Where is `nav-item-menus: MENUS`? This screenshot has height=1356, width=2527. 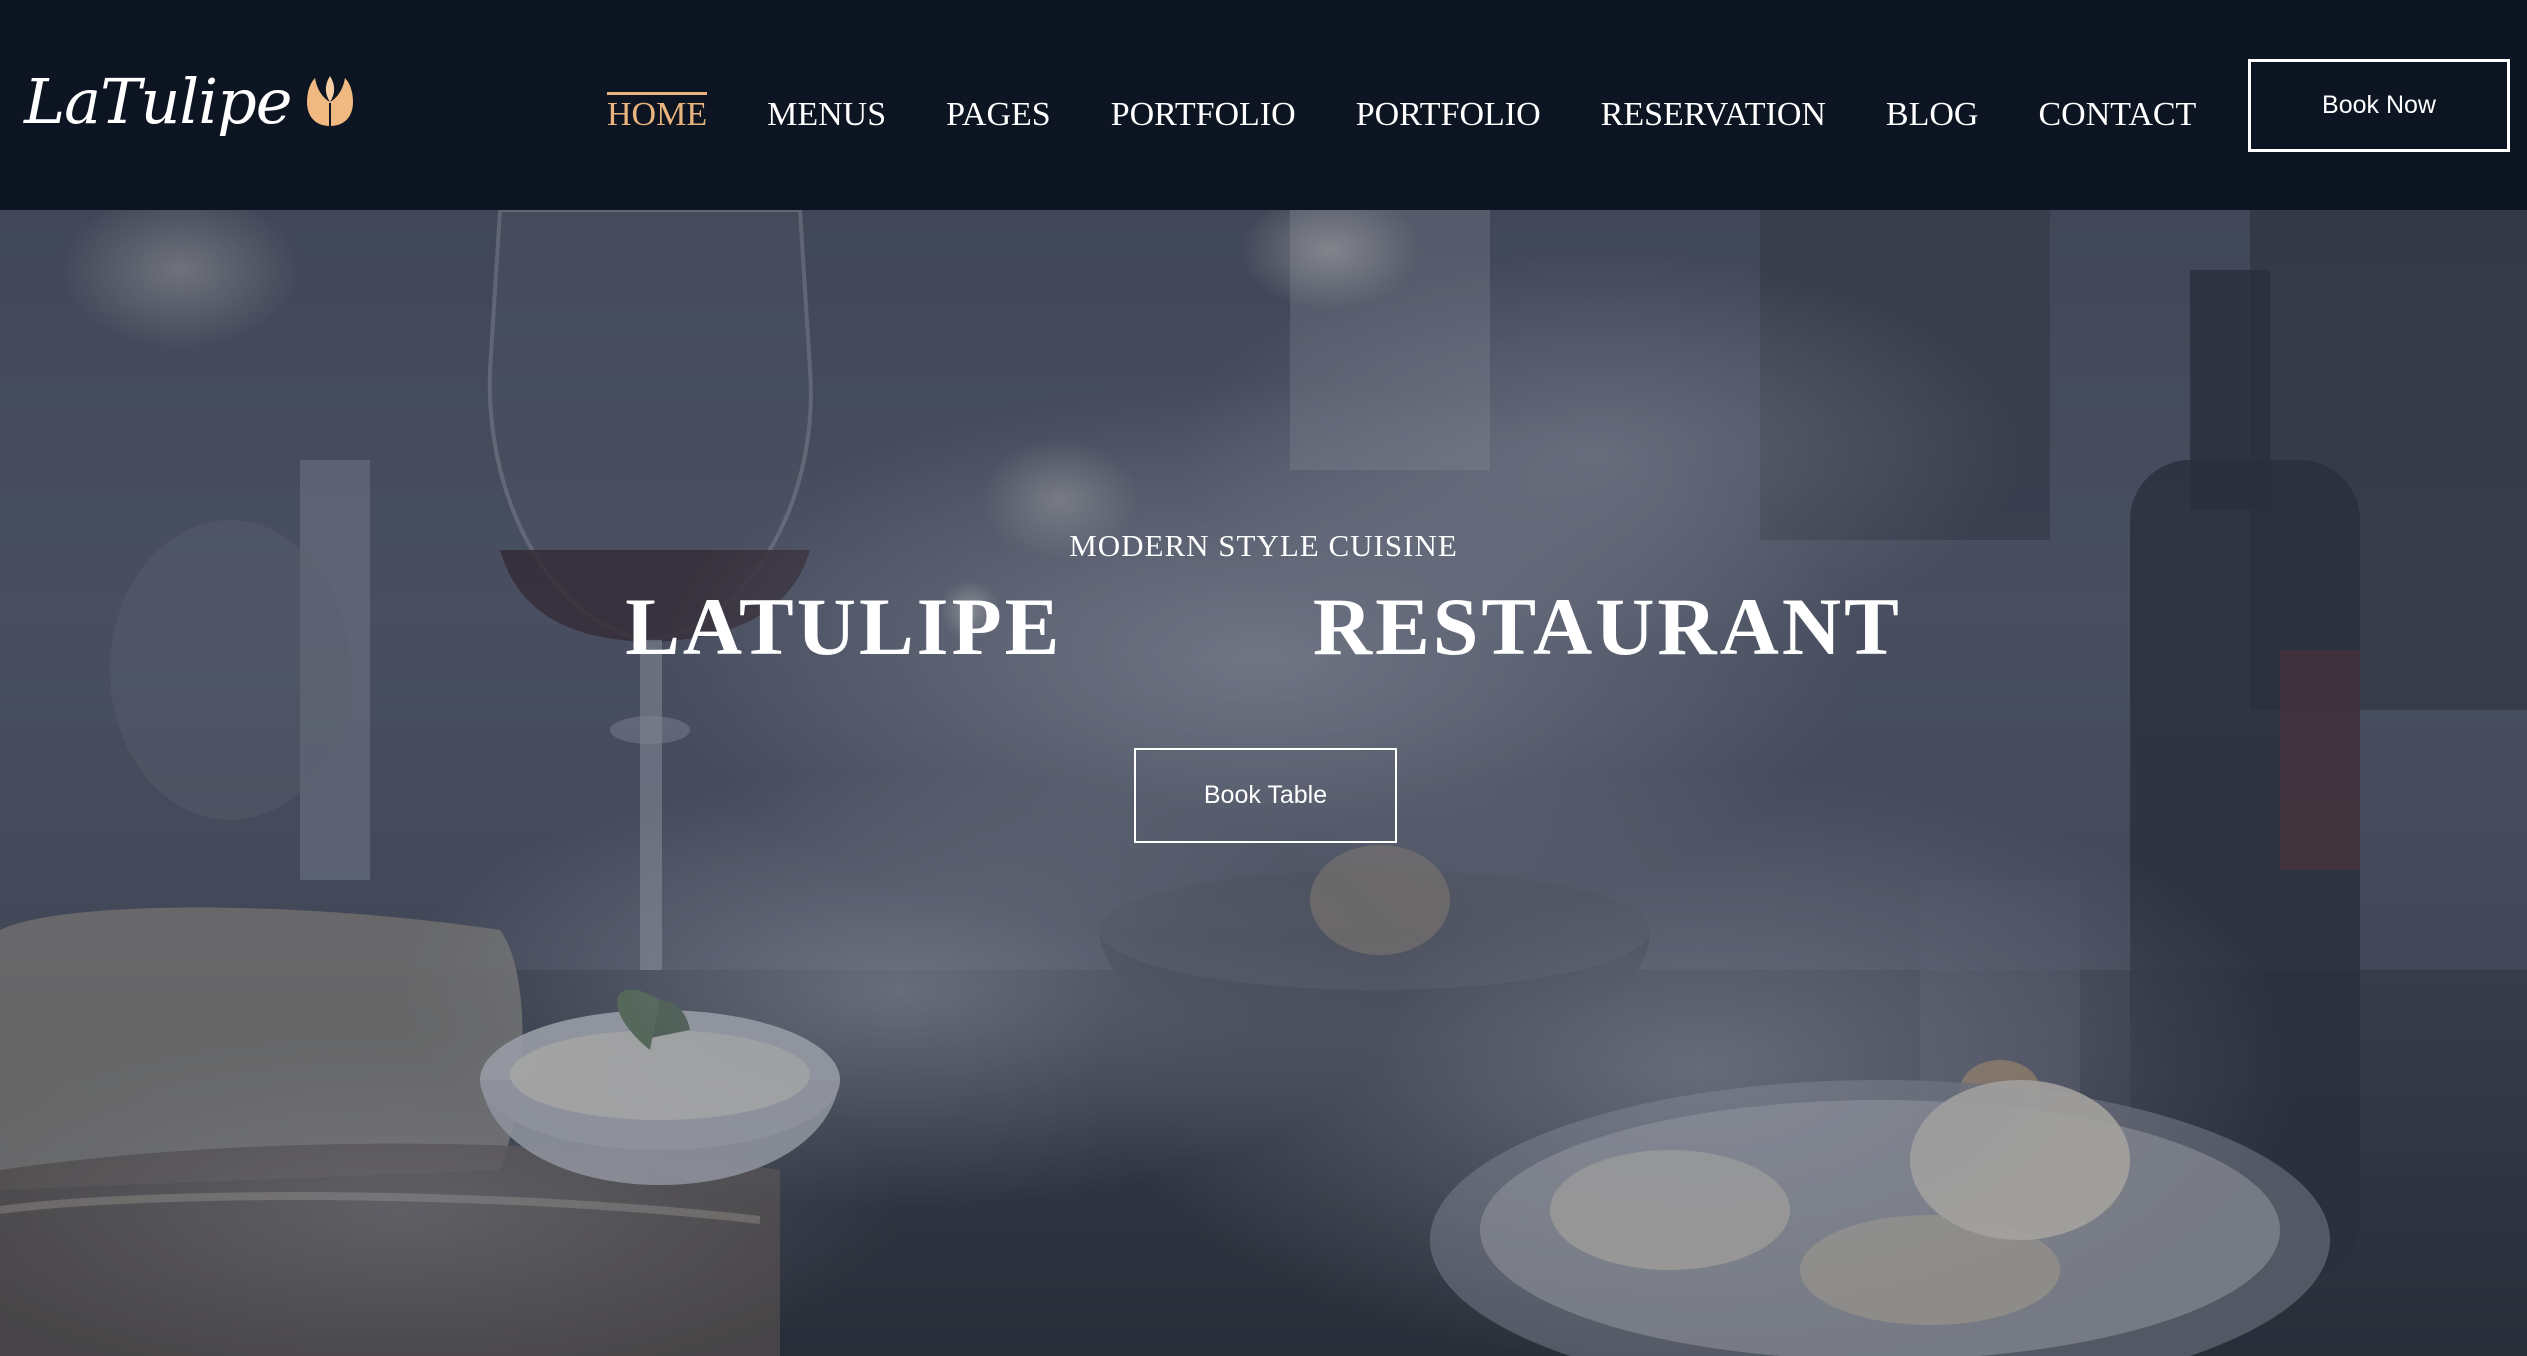
nav-item-menus: MENUS is located at coordinates (826, 115).